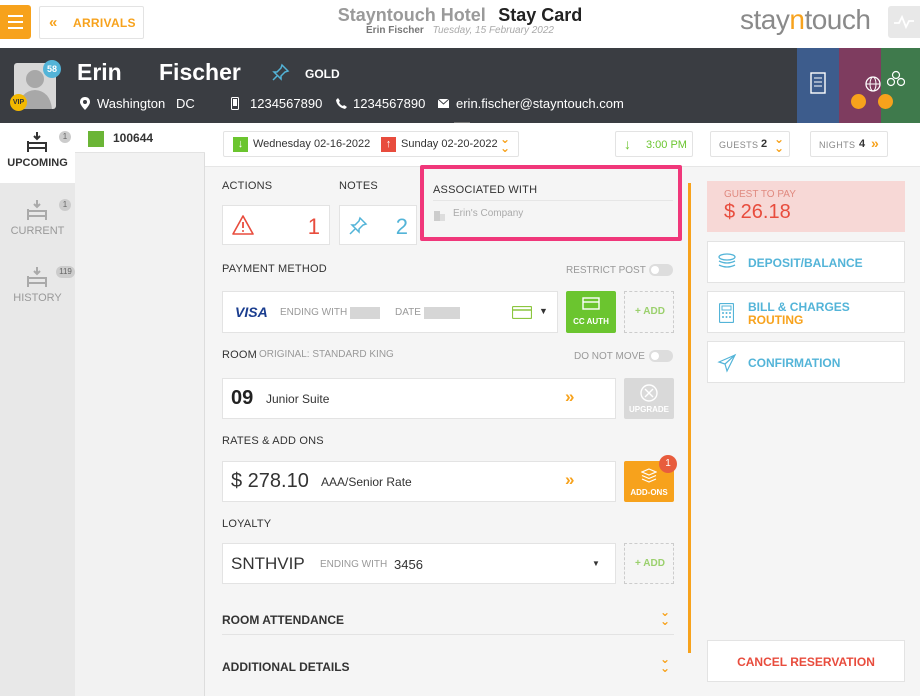  What do you see at coordinates (52, 69) in the screenshot?
I see `guest-badge-count: 58` at bounding box center [52, 69].